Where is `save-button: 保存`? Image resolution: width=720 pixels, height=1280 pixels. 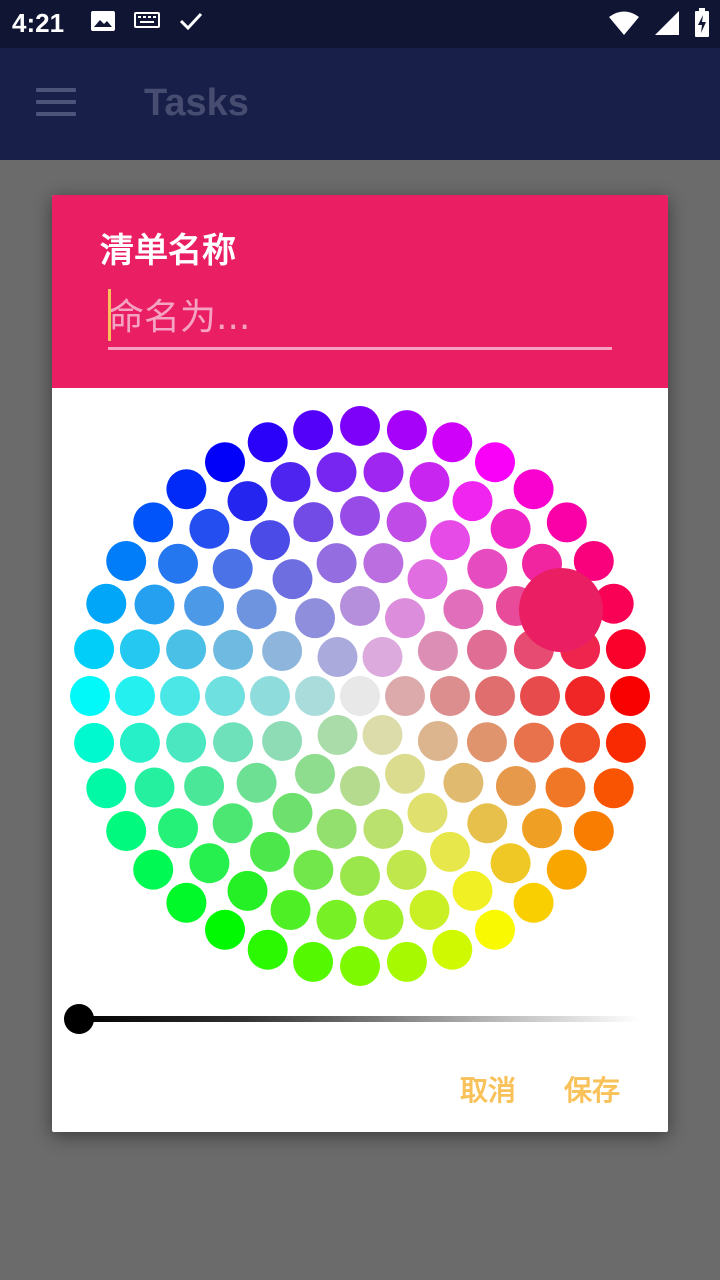 save-button: 保存 is located at coordinates (592, 1089).